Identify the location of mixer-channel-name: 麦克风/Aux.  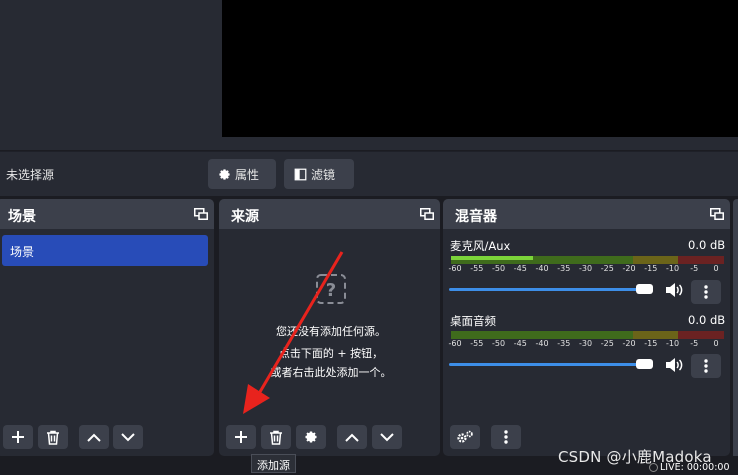
(480, 246).